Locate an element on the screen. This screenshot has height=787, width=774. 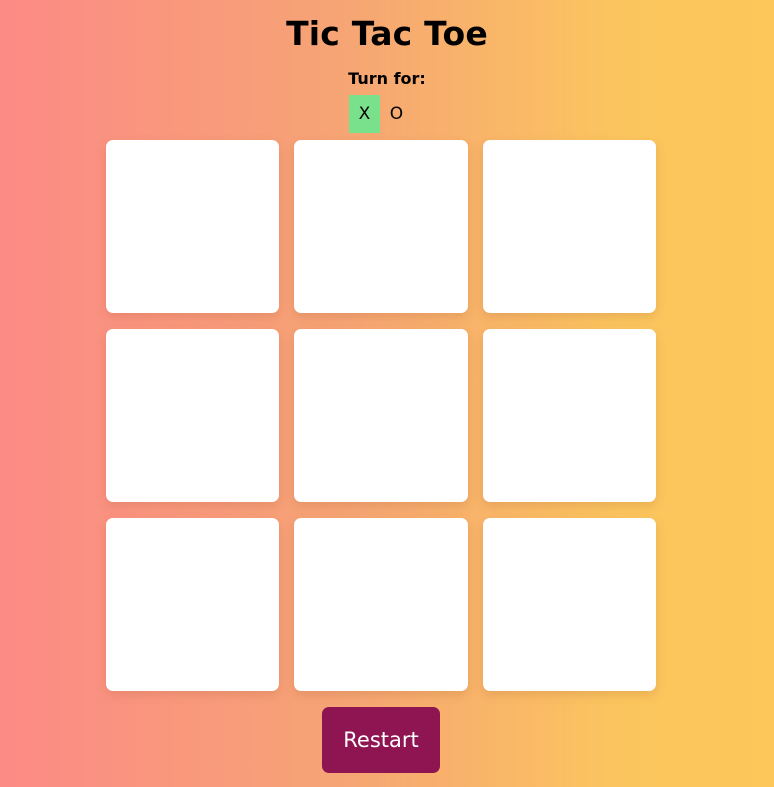
turn-o-indicator: O is located at coordinates (396, 114).